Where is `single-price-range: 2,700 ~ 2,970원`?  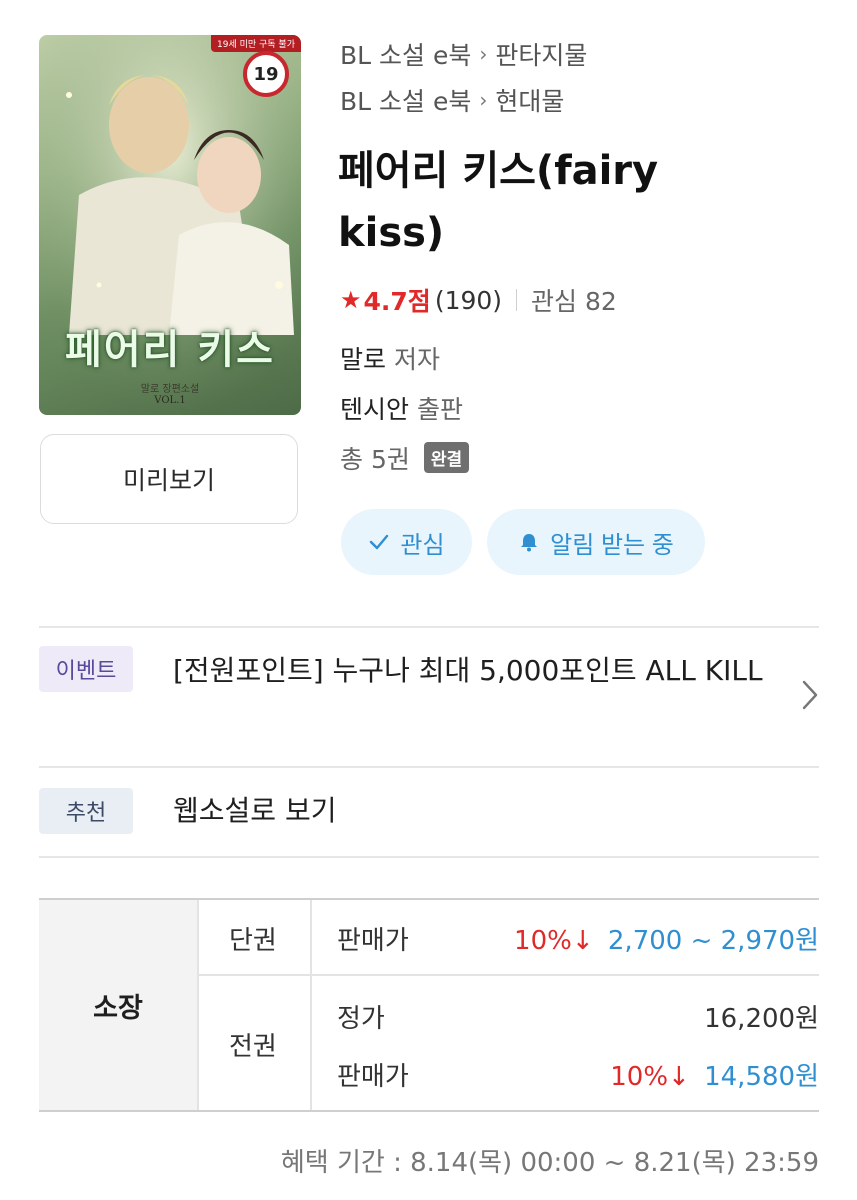
single-price-range: 2,700 ~ 2,970원 is located at coordinates (713, 941).